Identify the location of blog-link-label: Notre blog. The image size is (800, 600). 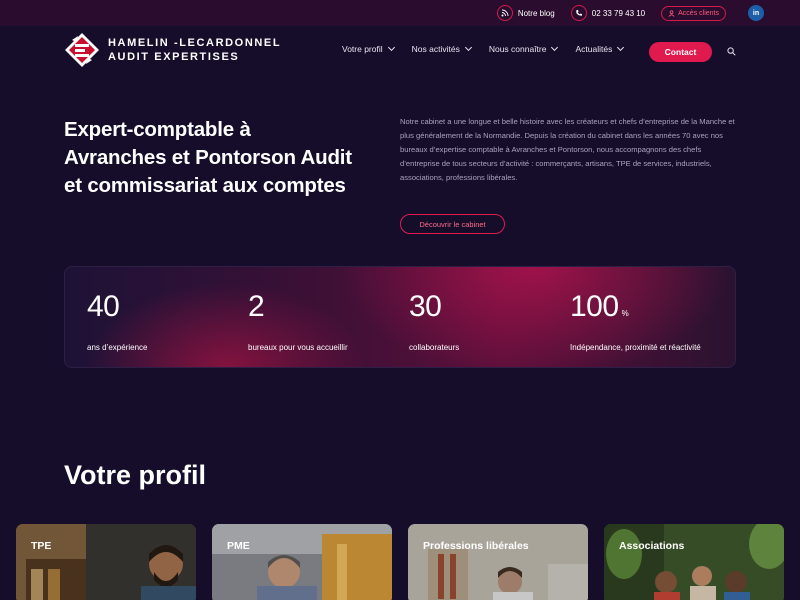
(536, 13).